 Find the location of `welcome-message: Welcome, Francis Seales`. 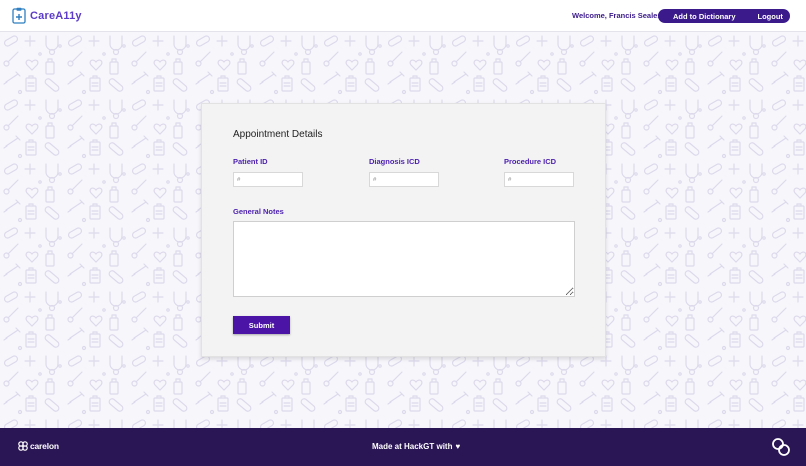

welcome-message: Welcome, Francis Seales is located at coordinates (617, 15).